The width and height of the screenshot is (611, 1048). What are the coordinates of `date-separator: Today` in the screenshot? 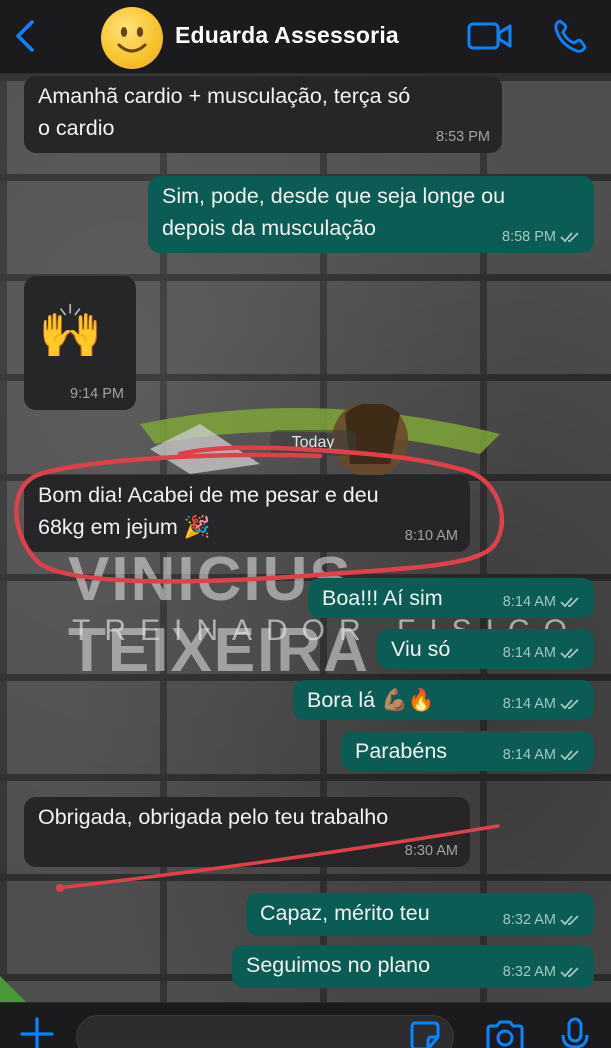 It's located at (313, 443).